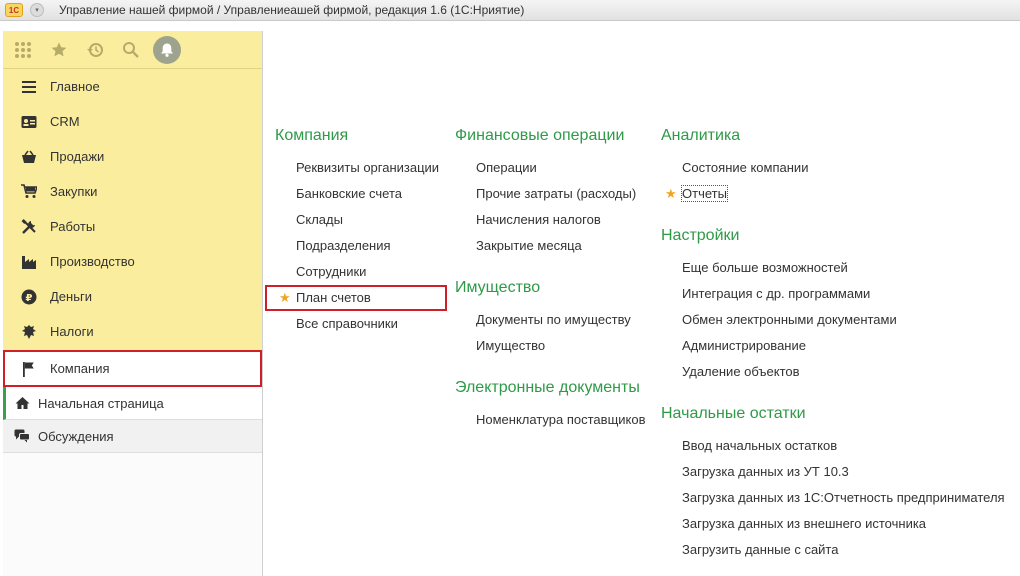 This screenshot has width=1020, height=576. Describe the element at coordinates (132, 331) in the screenshot. I see `section-taxes: Налоги` at that location.